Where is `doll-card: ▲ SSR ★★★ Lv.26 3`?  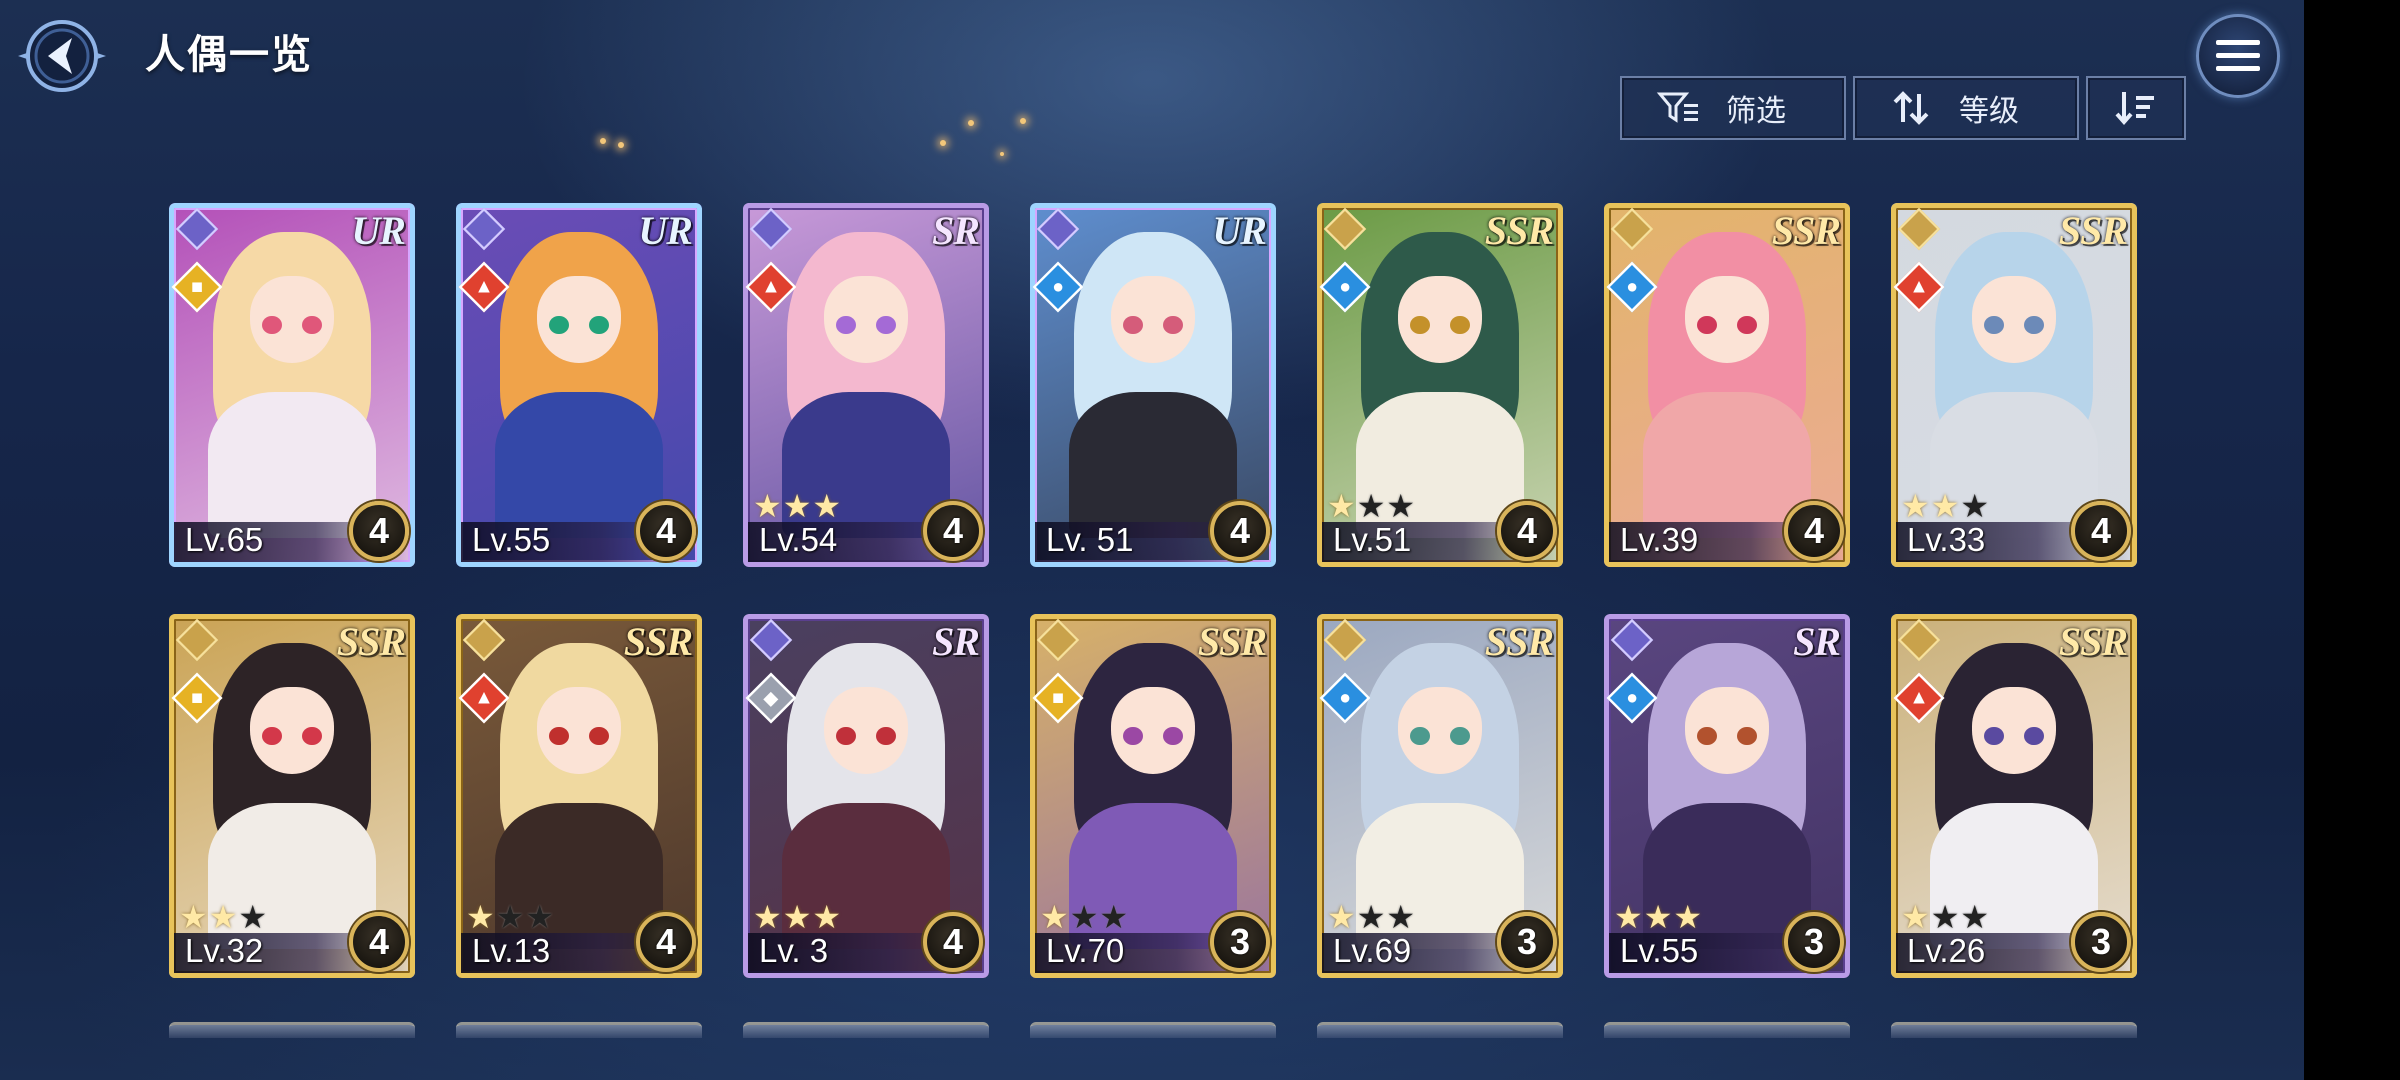 doll-card: ▲ SSR ★★★ Lv.26 3 is located at coordinates (2014, 796).